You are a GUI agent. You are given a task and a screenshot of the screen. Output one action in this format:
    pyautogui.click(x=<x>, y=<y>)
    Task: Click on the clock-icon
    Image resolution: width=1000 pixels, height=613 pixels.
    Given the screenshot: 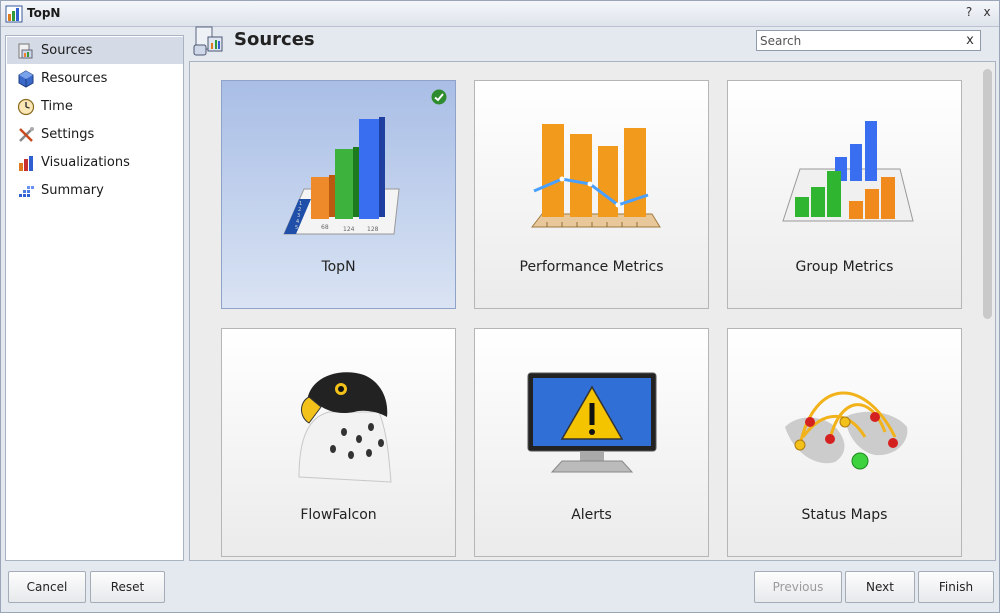 What is the action you would take?
    pyautogui.click(x=26, y=106)
    